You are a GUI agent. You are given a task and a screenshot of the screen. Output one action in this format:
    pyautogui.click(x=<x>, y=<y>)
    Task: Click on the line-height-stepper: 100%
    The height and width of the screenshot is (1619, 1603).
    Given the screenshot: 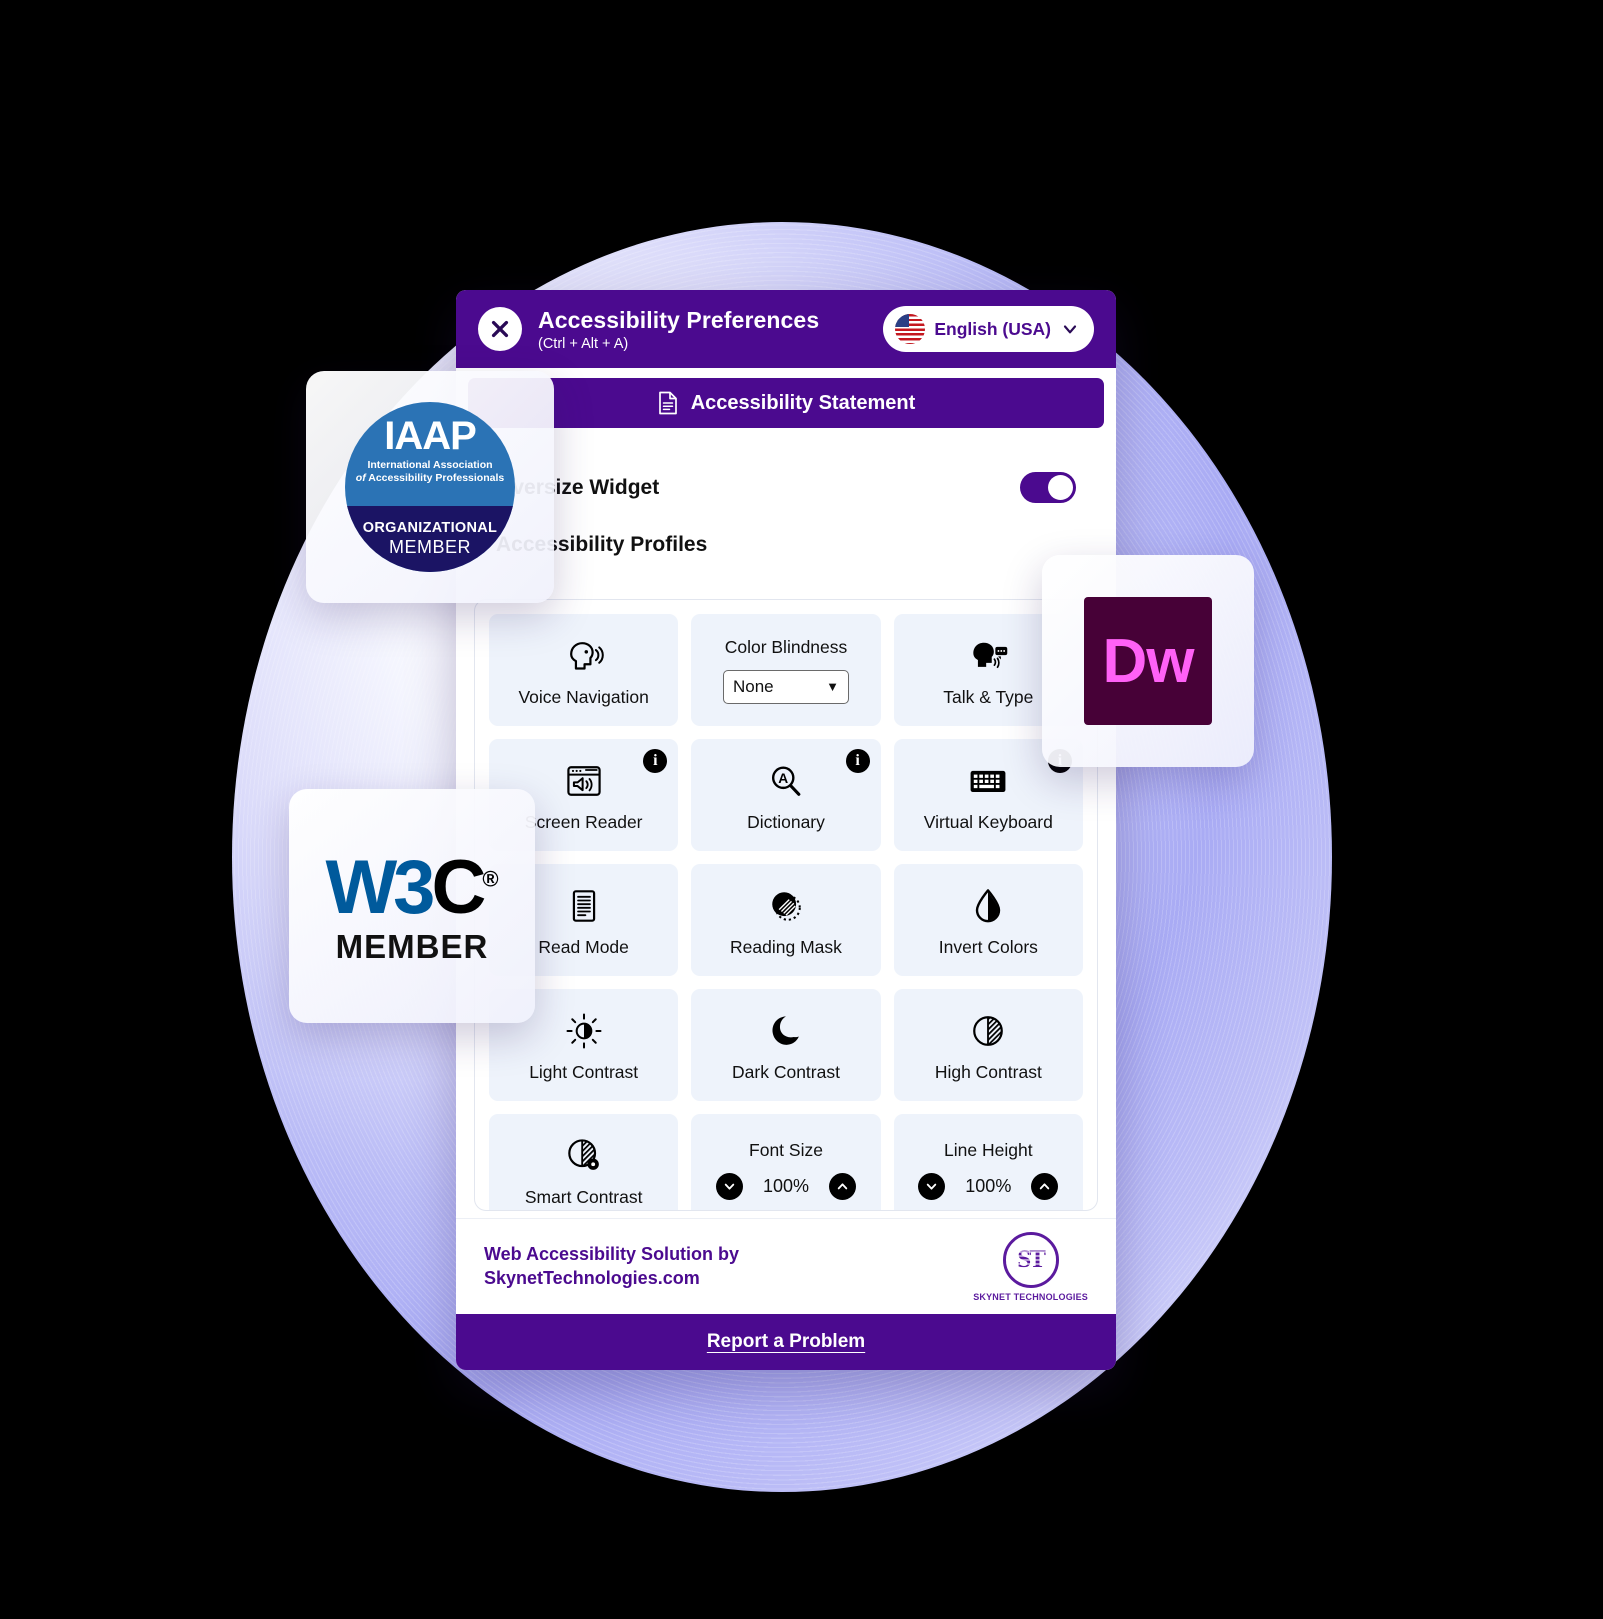 What is the action you would take?
    pyautogui.click(x=988, y=1186)
    